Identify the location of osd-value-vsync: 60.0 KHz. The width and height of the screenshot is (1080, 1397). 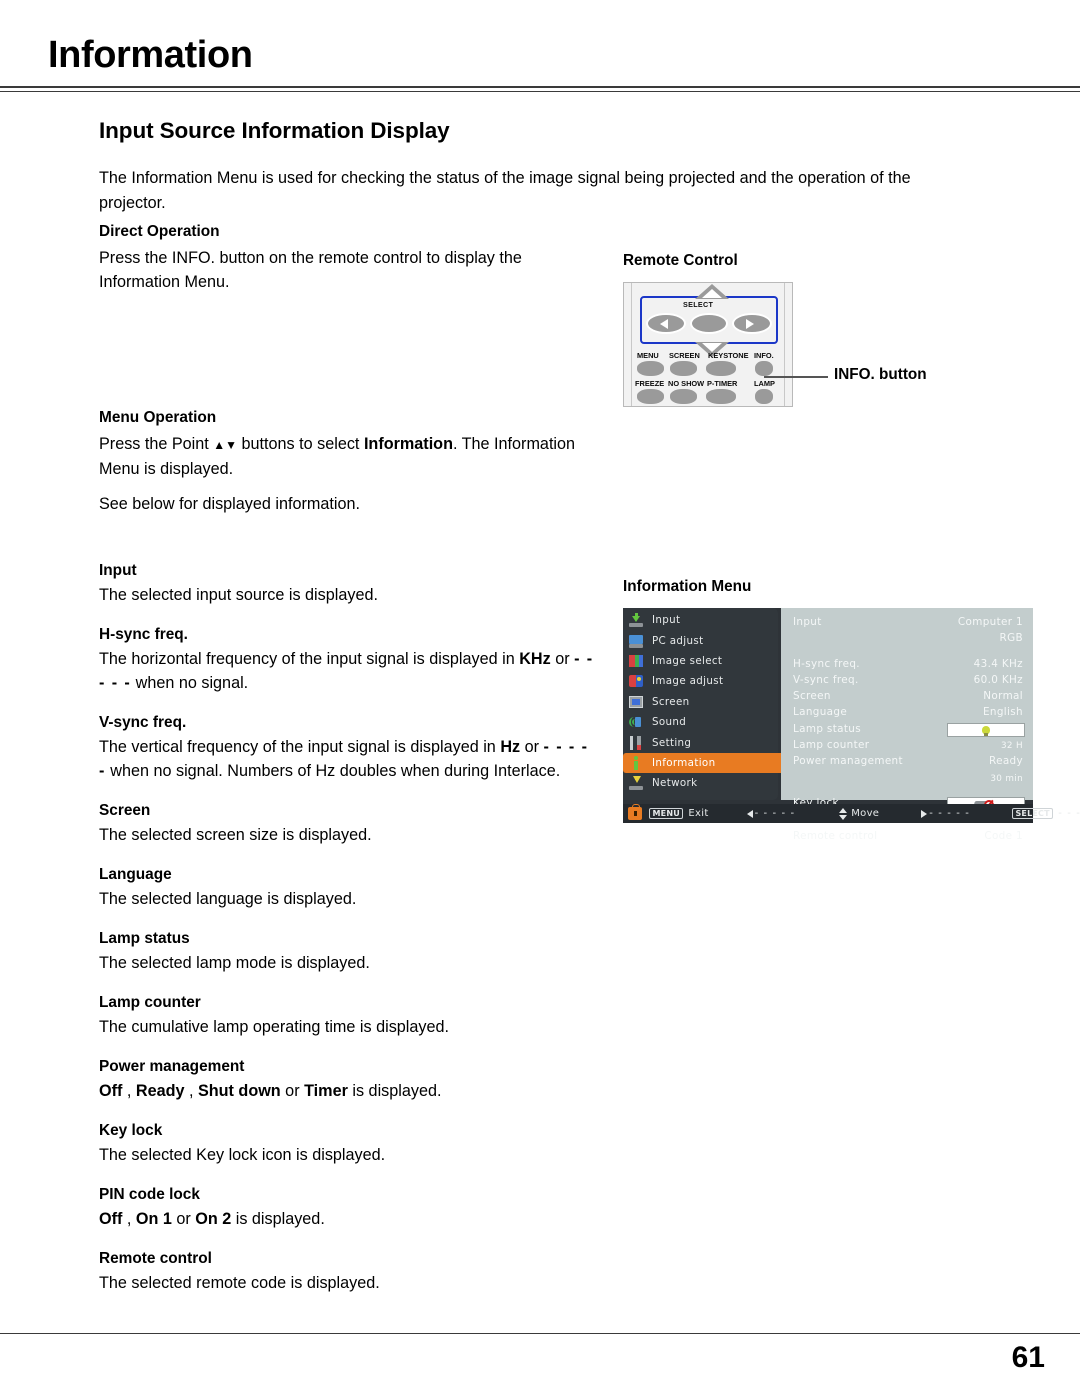
(998, 679).